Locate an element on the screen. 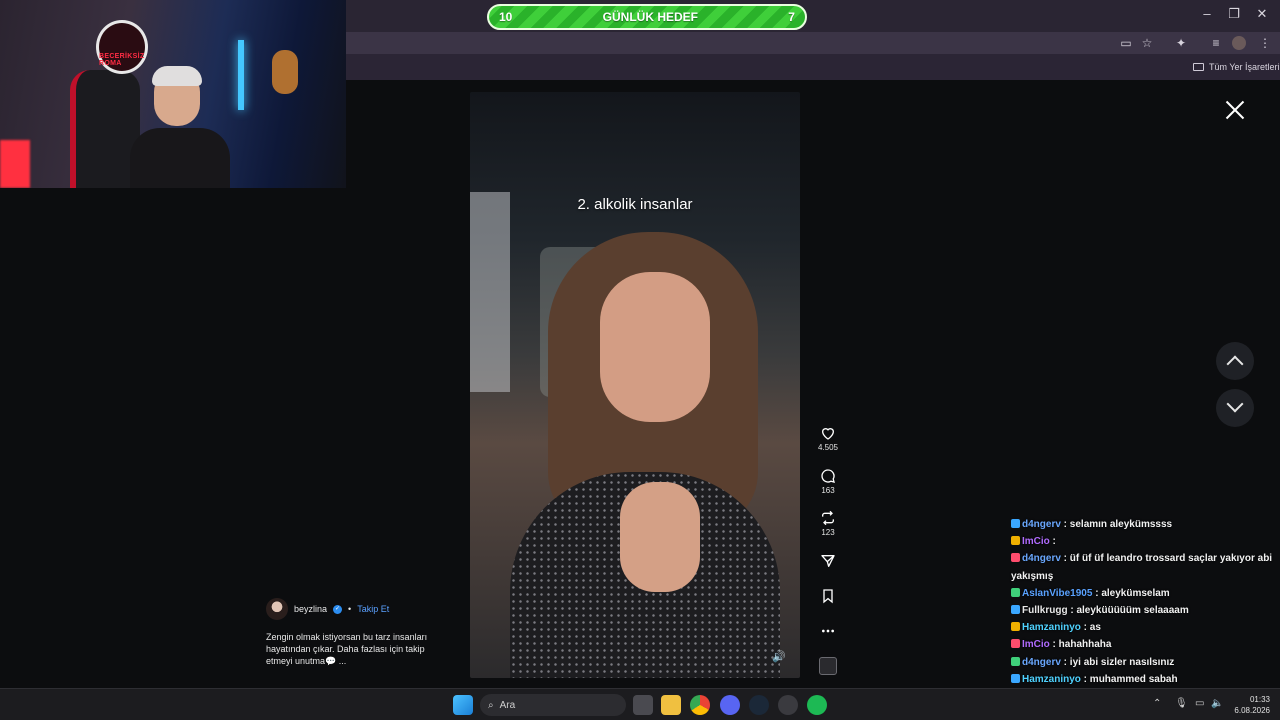 The width and height of the screenshot is (1280, 720). webcam-overlay: BECERİKSİZ ROMA is located at coordinates (173, 94).